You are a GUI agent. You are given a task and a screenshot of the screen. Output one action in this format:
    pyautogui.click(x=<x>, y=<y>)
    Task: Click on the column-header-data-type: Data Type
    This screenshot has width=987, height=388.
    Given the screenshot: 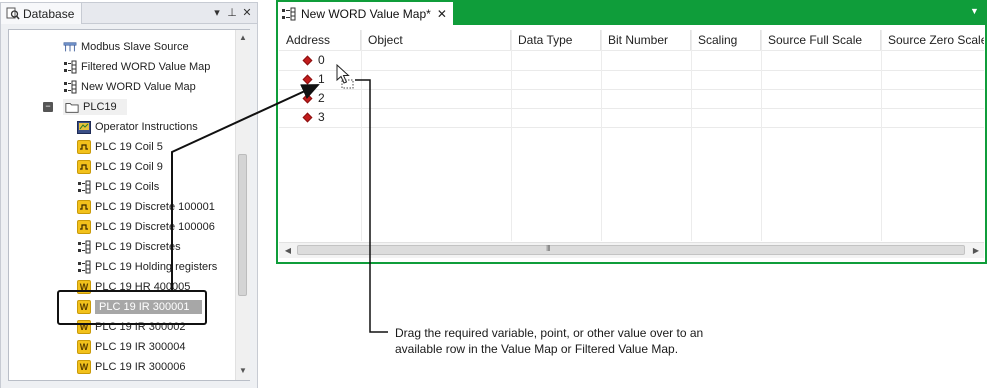 What is the action you would take?
    pyautogui.click(x=556, y=40)
    